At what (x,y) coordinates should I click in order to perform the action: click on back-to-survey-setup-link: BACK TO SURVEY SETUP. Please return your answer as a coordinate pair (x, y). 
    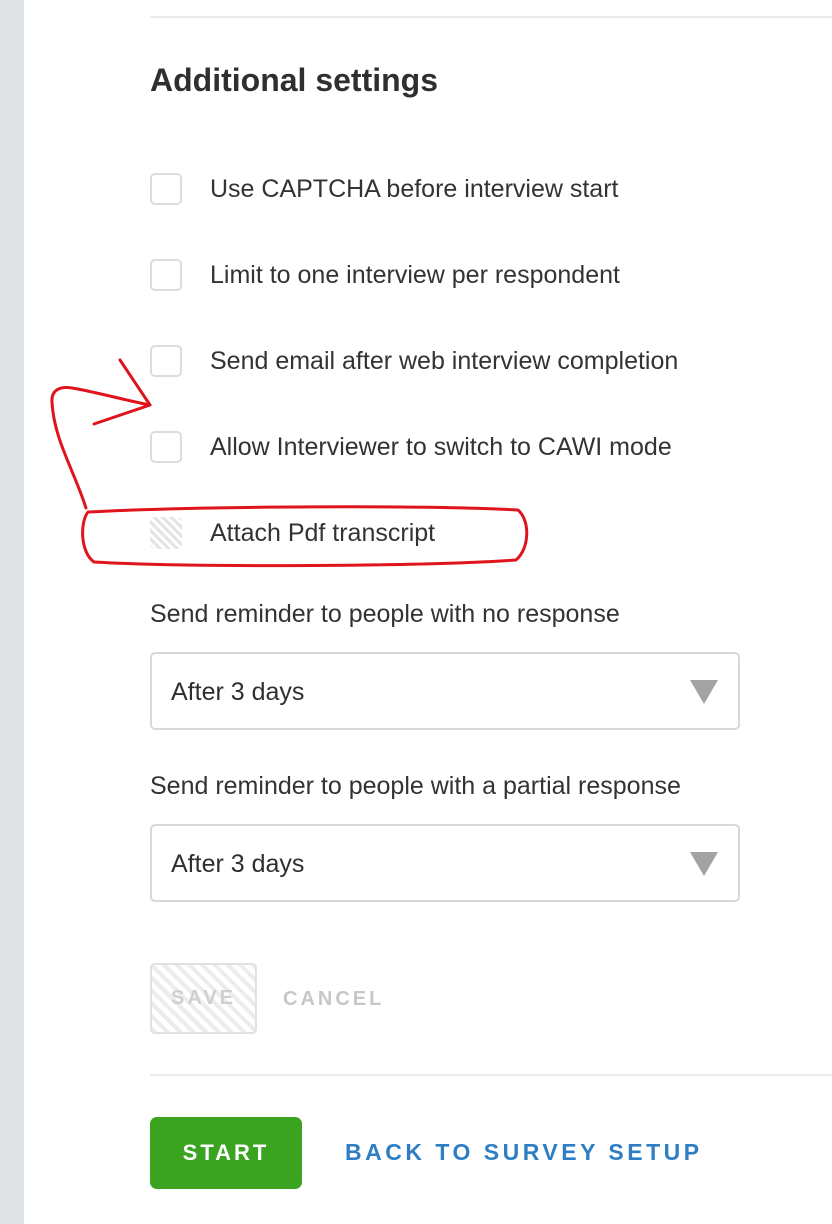
    Looking at the image, I should click on (524, 1152).